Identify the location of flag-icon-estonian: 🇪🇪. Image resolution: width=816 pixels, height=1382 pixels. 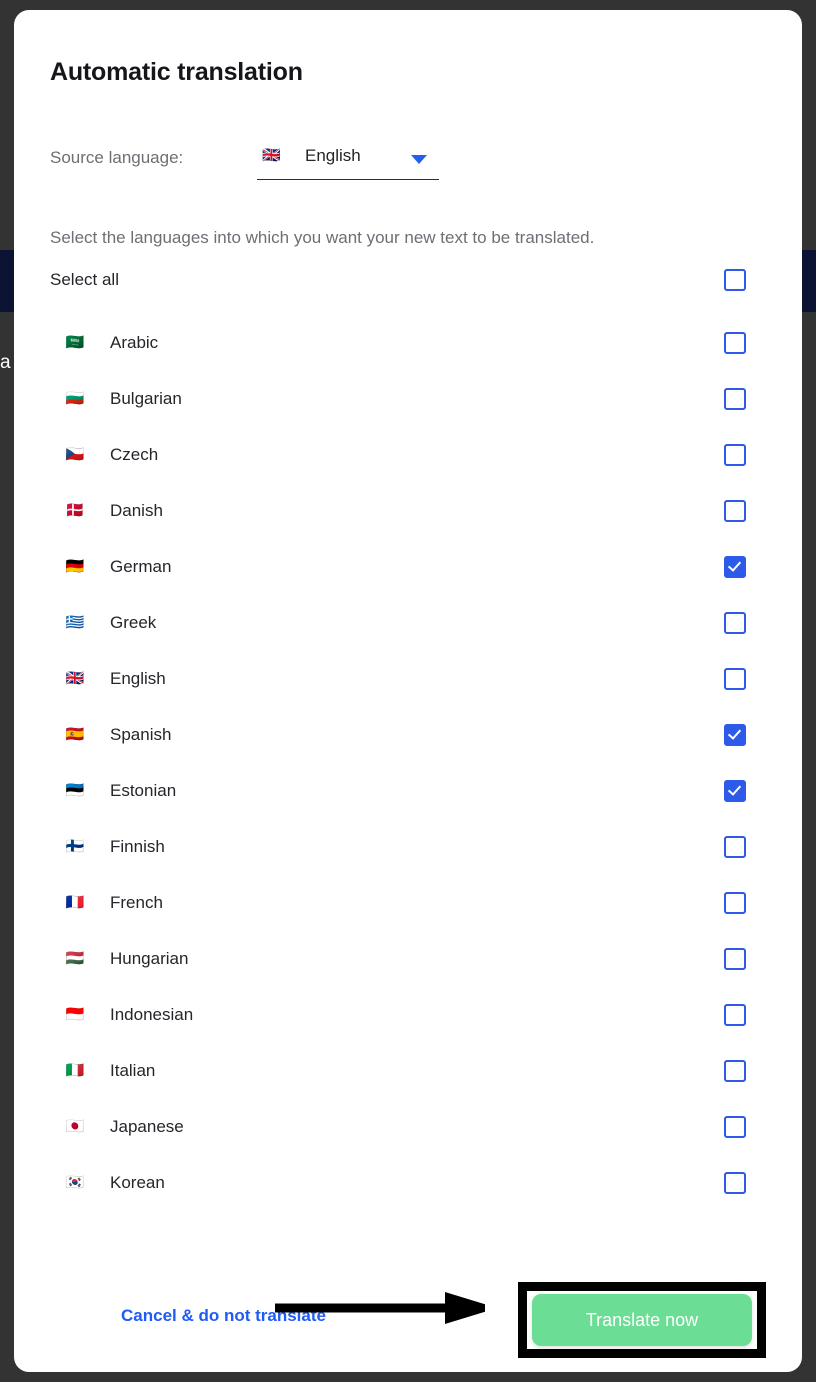
(75, 790).